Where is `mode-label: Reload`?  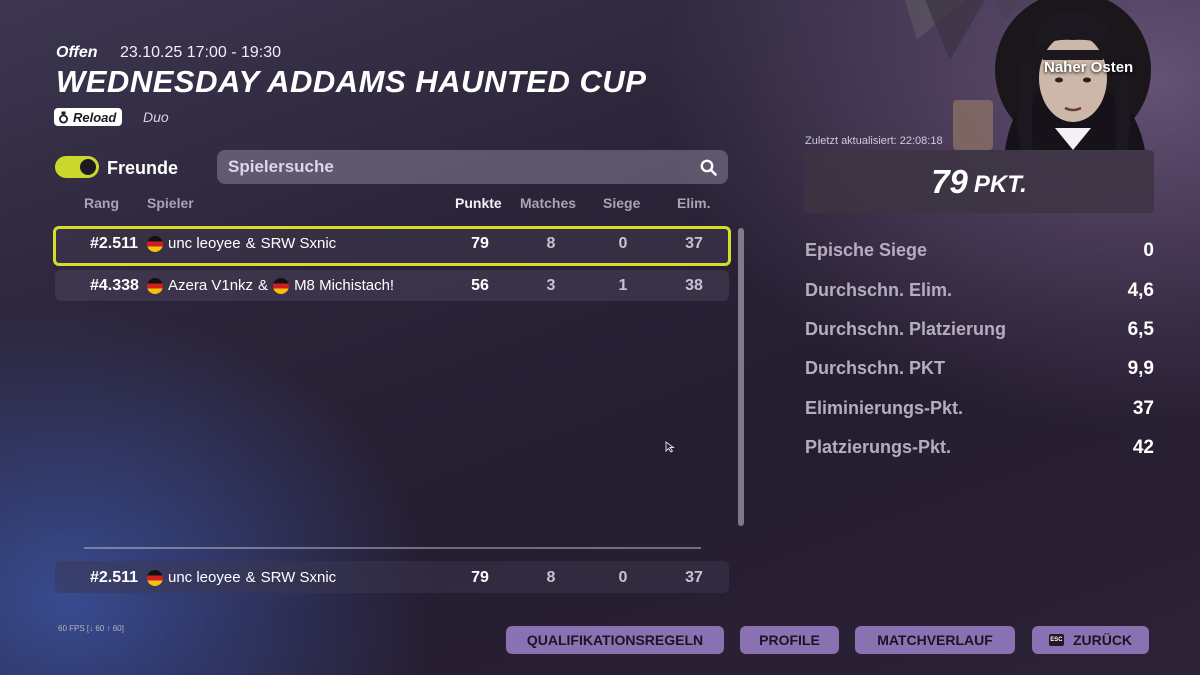
mode-label: Reload is located at coordinates (95, 117).